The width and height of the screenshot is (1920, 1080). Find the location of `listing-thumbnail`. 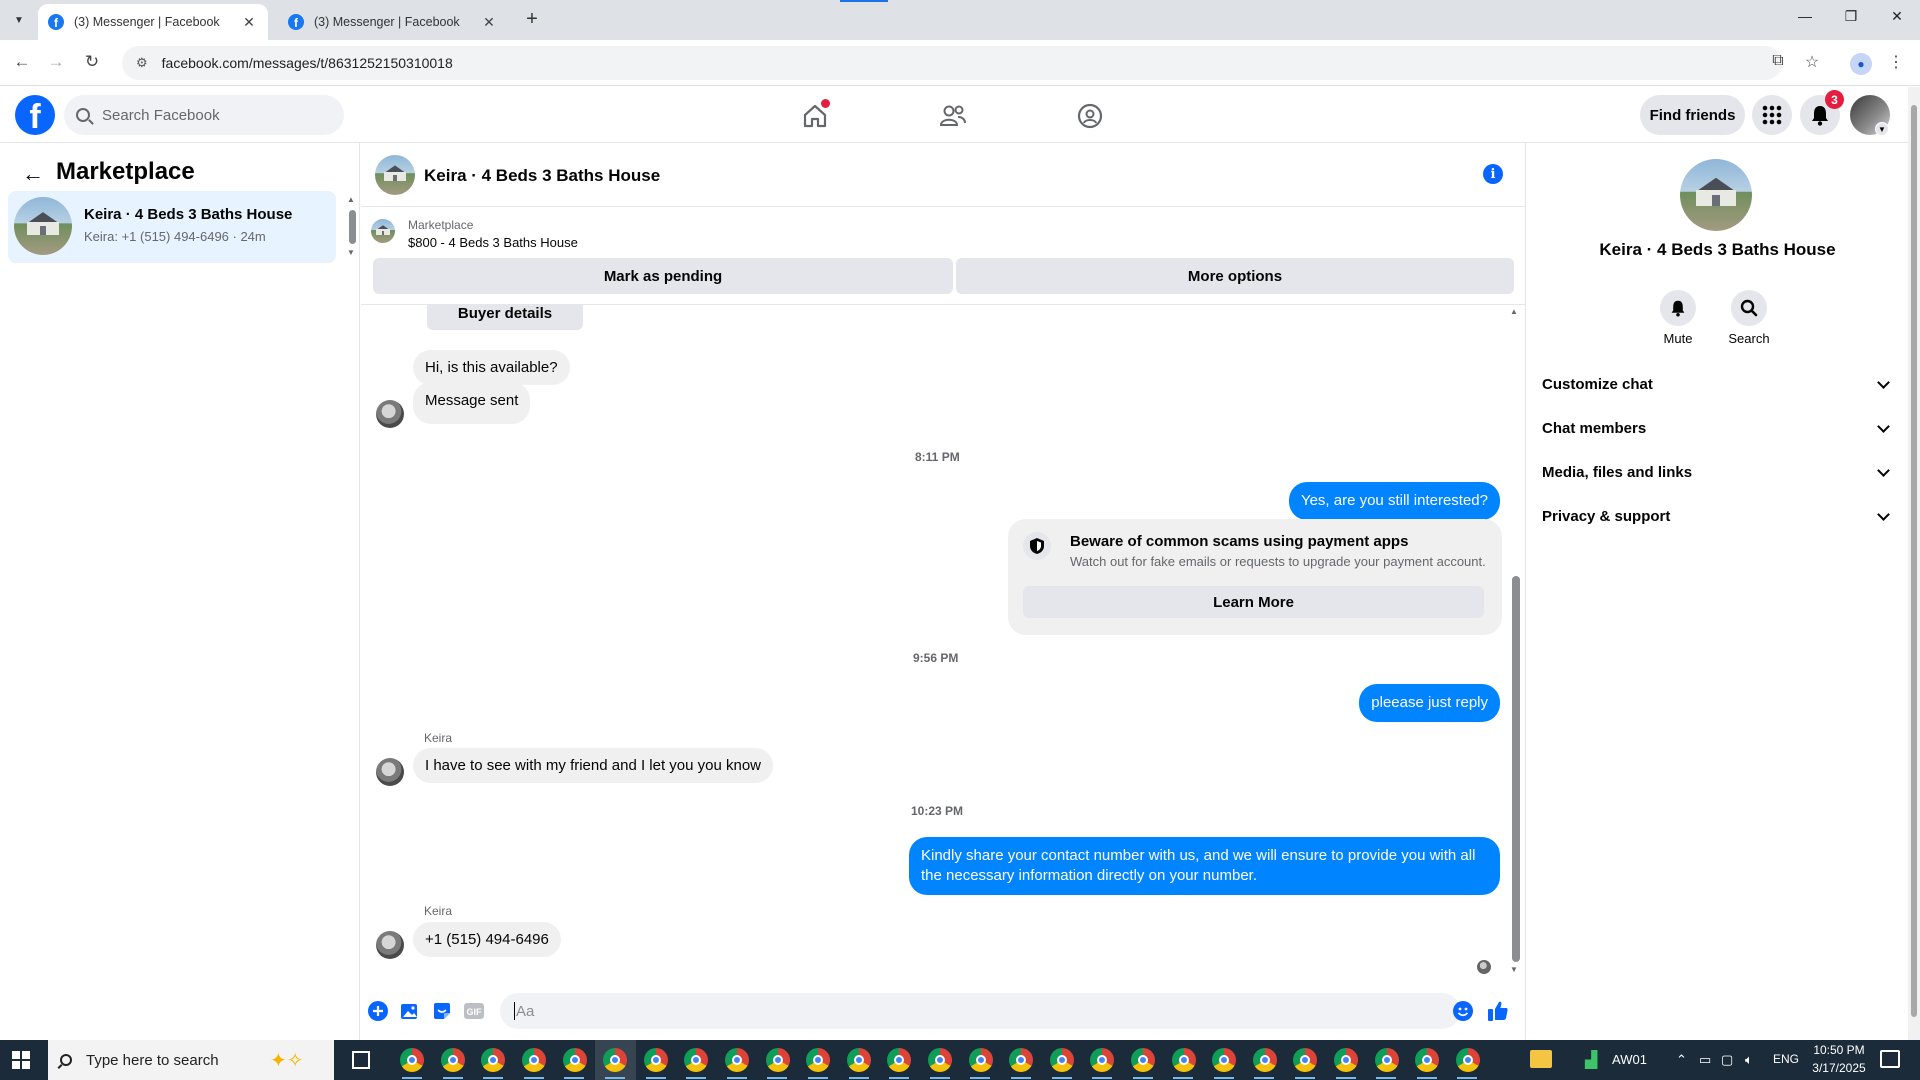

listing-thumbnail is located at coordinates (383, 231).